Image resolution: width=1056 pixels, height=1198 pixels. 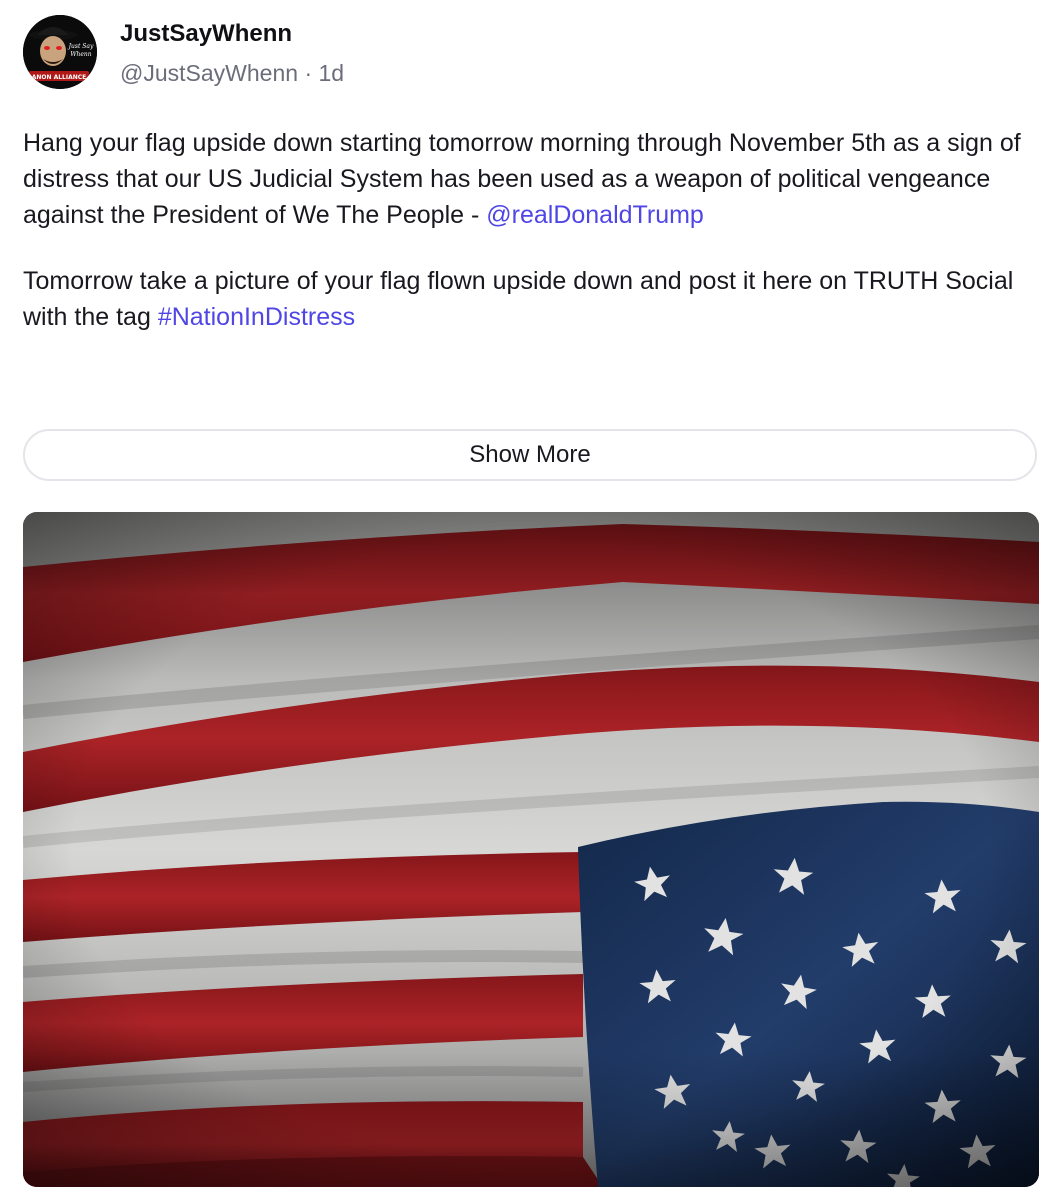 I want to click on author-avatar: ANON ALLIANCE Just Say Whenn, so click(x=60, y=52).